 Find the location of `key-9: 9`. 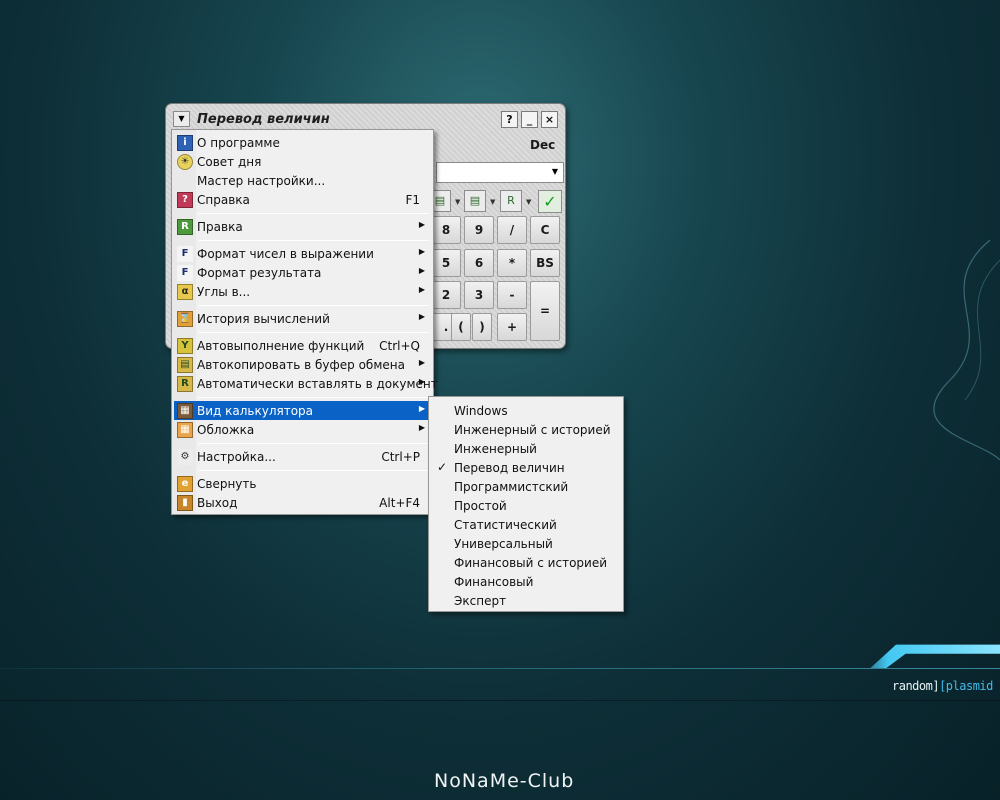

key-9: 9 is located at coordinates (479, 230).